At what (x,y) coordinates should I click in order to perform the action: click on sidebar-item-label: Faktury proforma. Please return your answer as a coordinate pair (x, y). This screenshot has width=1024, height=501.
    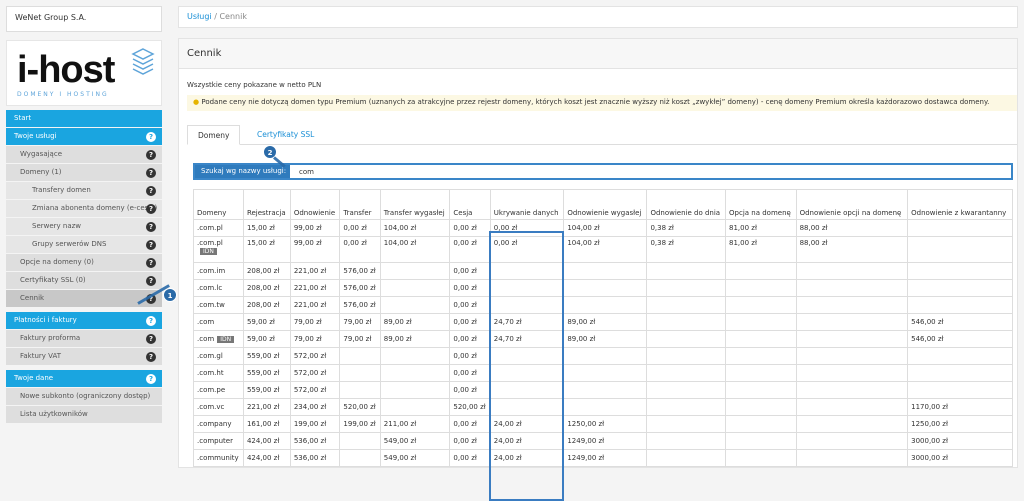
    Looking at the image, I should click on (50, 338).